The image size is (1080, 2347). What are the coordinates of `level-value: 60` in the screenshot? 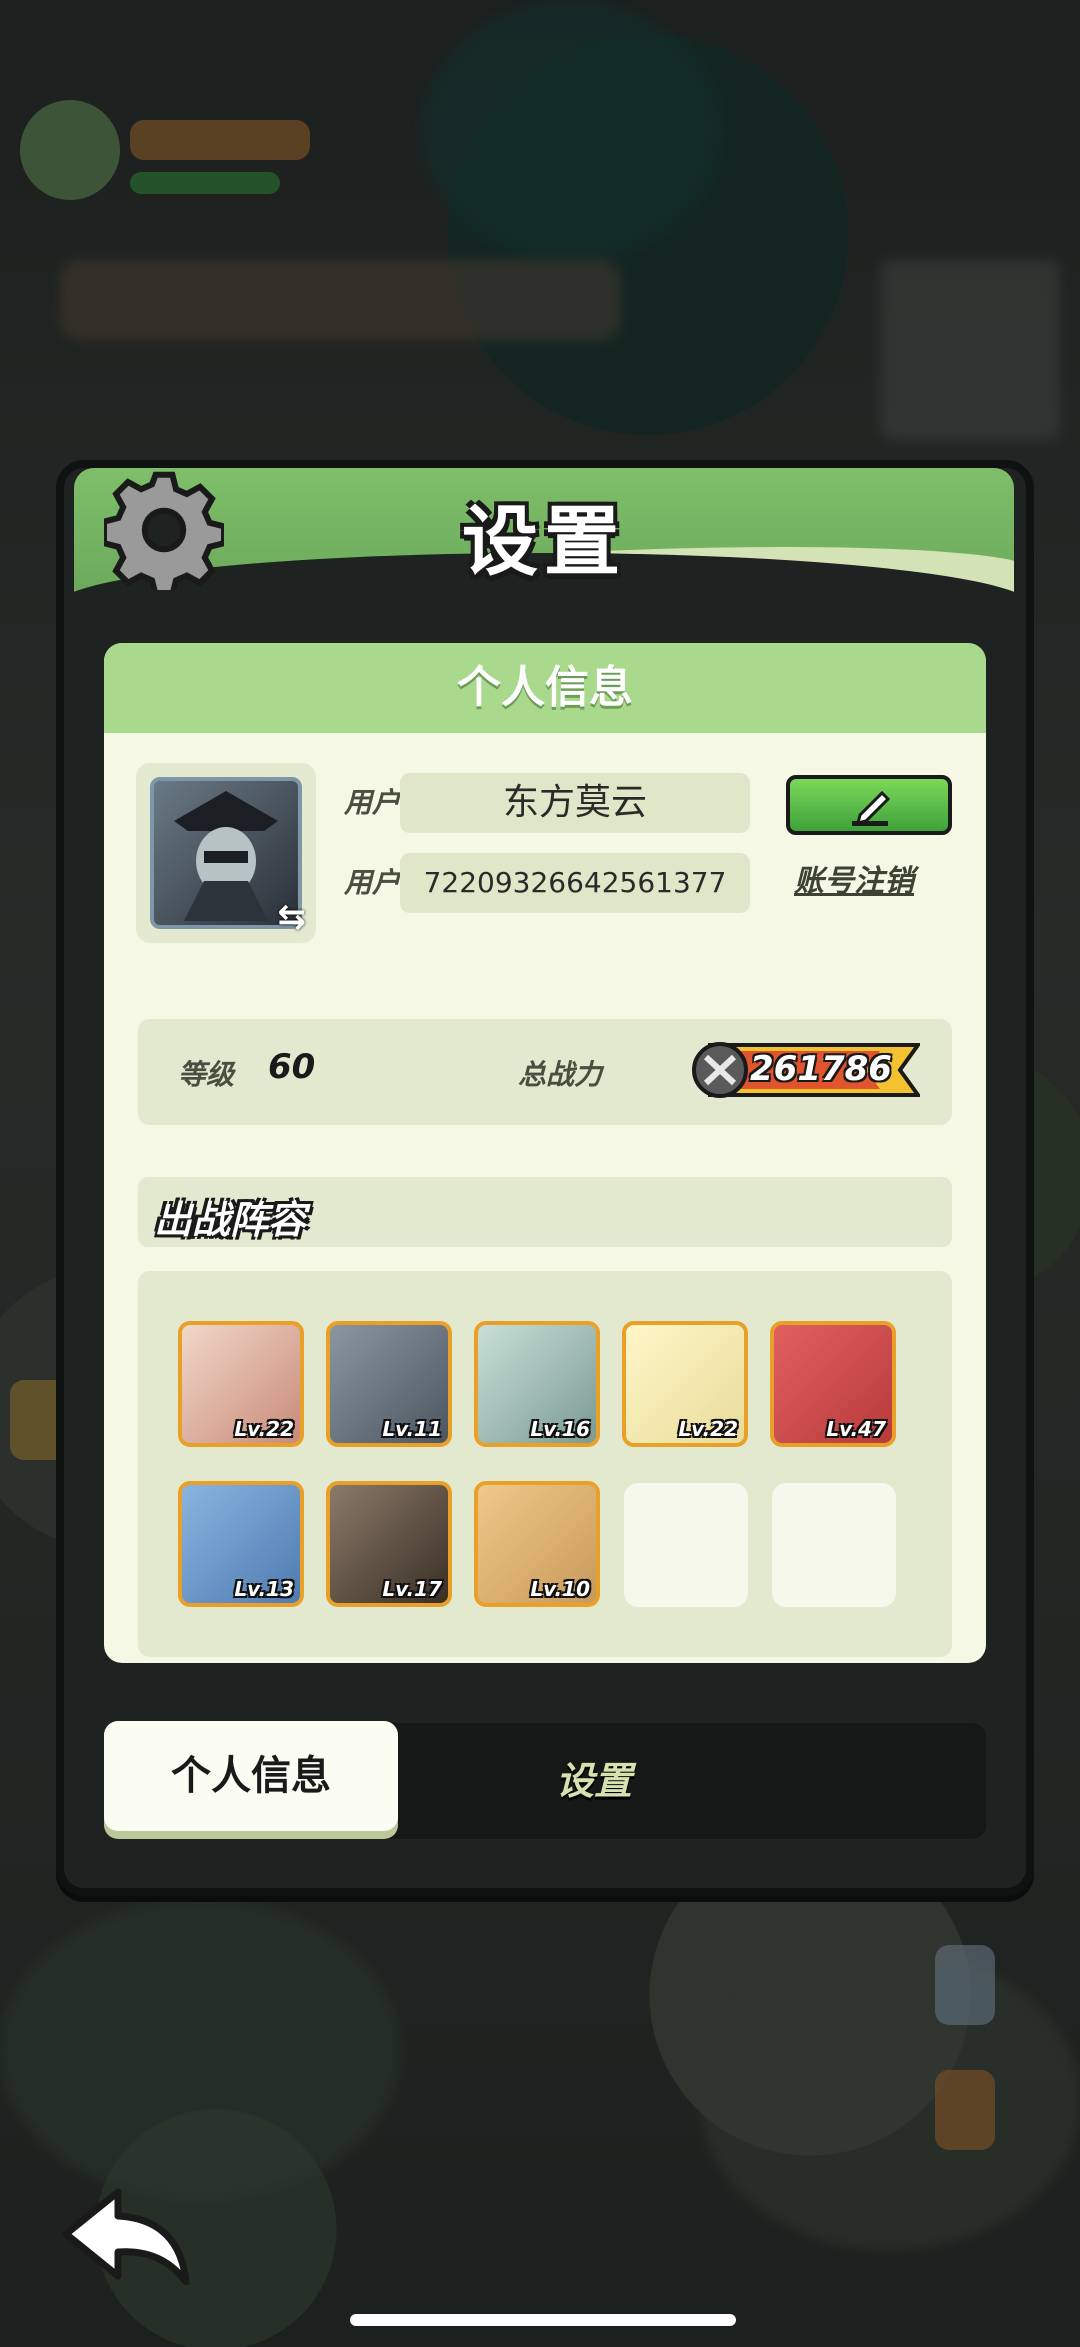 It's located at (292, 1067).